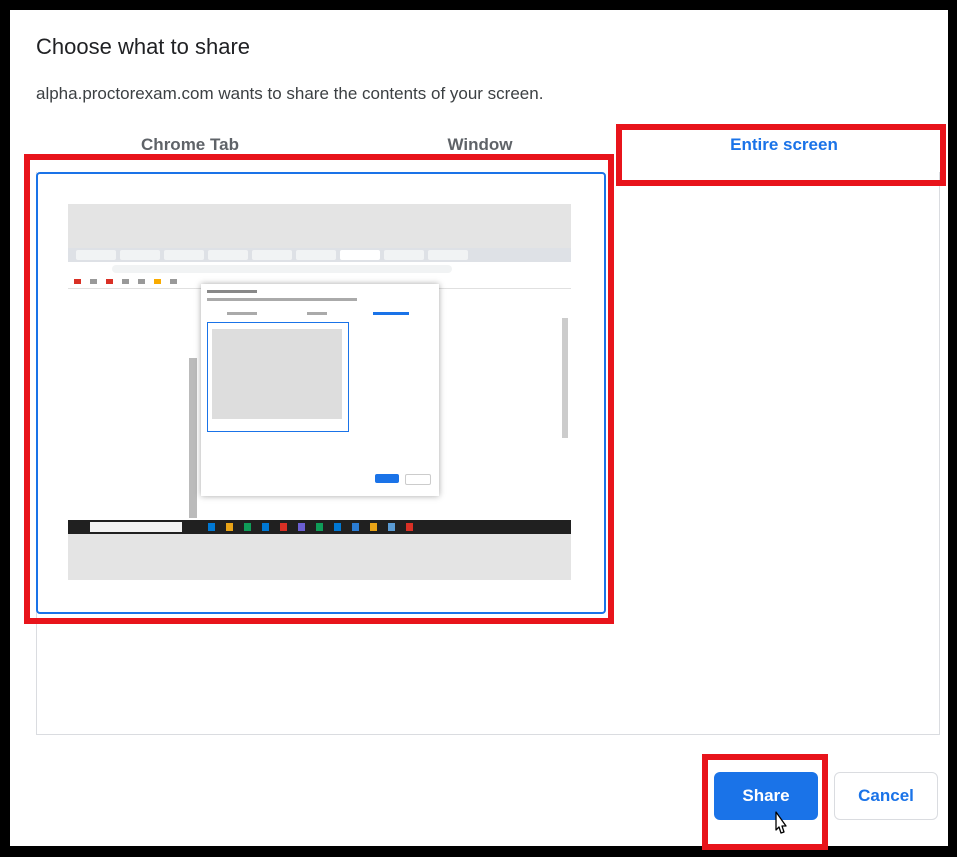  Describe the element at coordinates (781, 822) in the screenshot. I see `mouse-pointer-icon` at that location.